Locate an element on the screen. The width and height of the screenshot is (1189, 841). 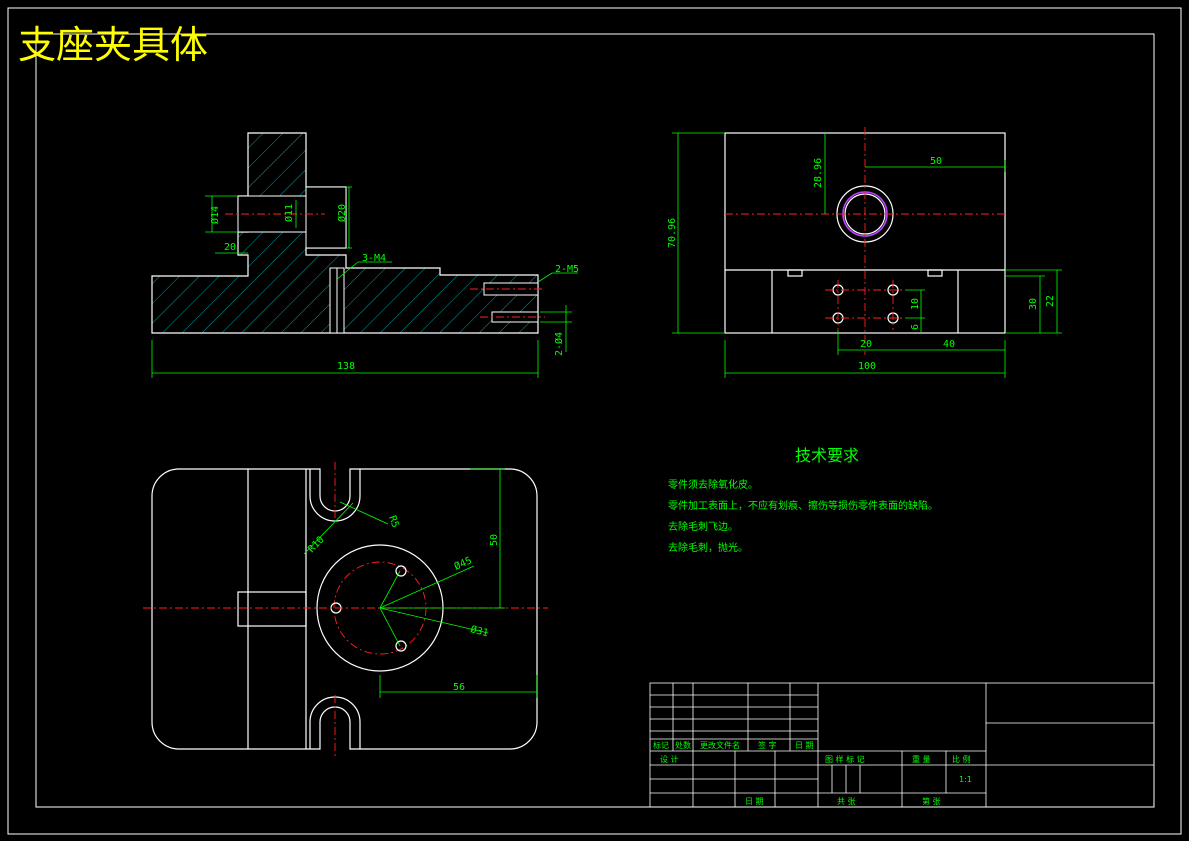
dim-20-side: 20 is located at coordinates (866, 344).